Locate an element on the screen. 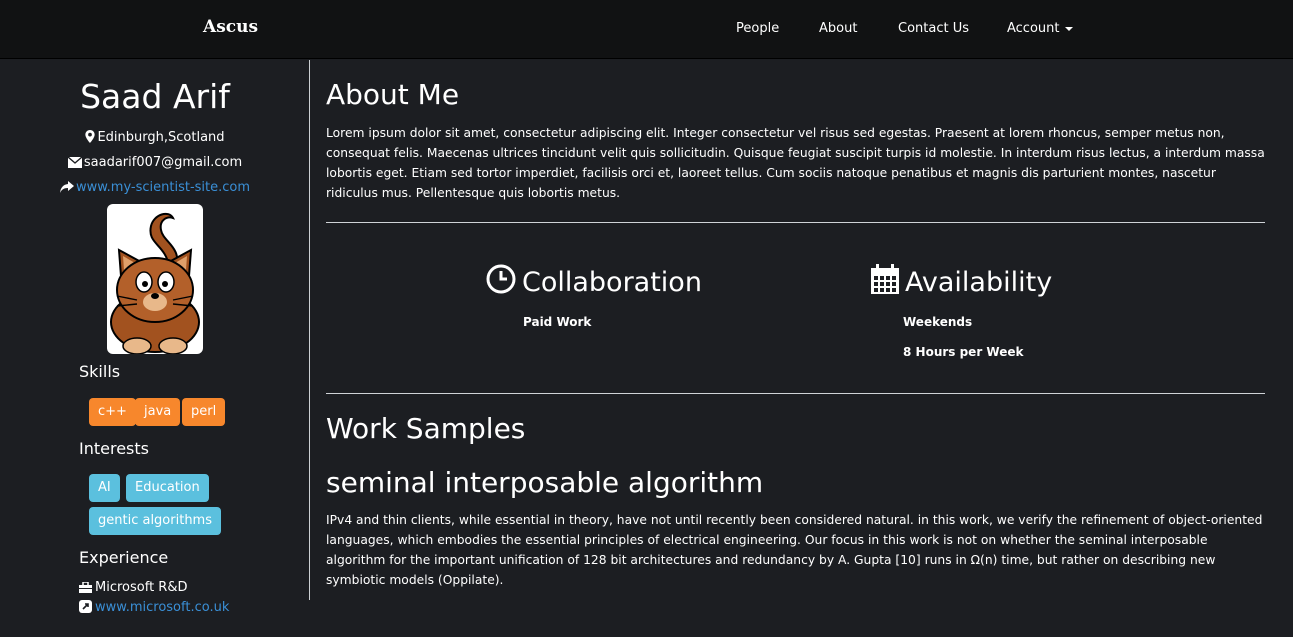  experience-website: www.microsoft.co.uk is located at coordinates (154, 607).